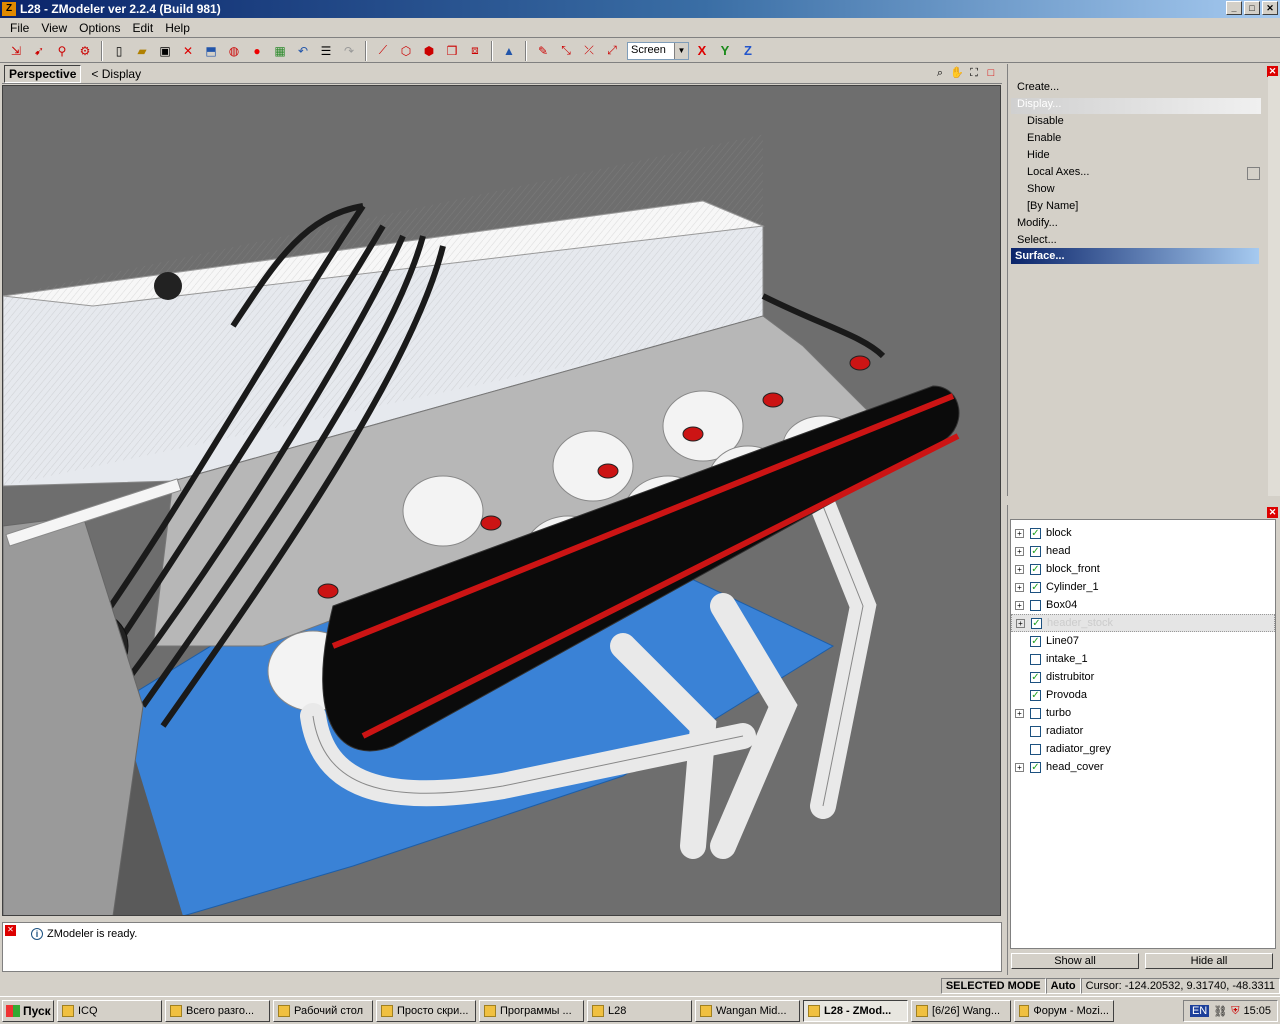 This screenshot has width=1280, height=1024. Describe the element at coordinates (1143, 623) in the screenshot. I see `object-row: + ✓ header_stock` at that location.